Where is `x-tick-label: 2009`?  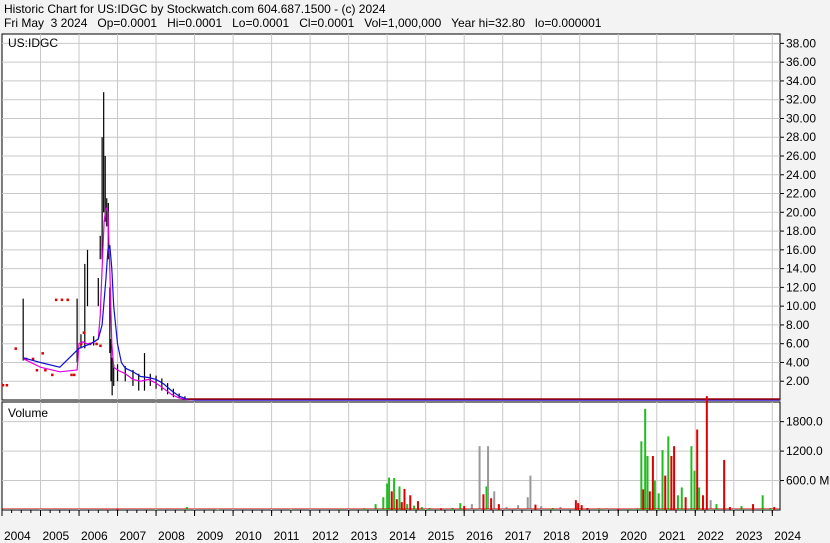 x-tick-label: 2009 is located at coordinates (210, 536).